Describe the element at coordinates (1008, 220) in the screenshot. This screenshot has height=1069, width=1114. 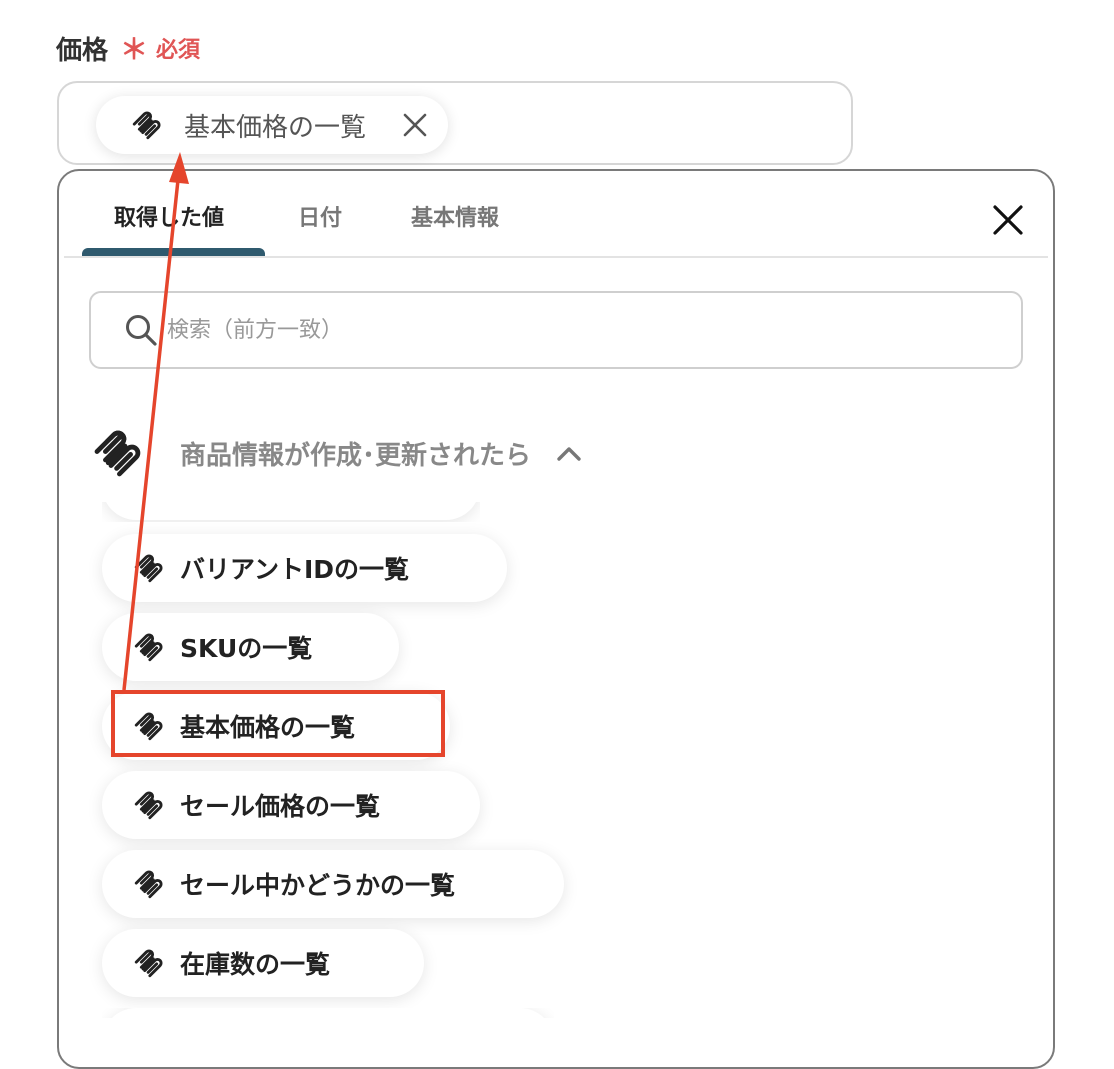
I see `panel-close-icon` at that location.